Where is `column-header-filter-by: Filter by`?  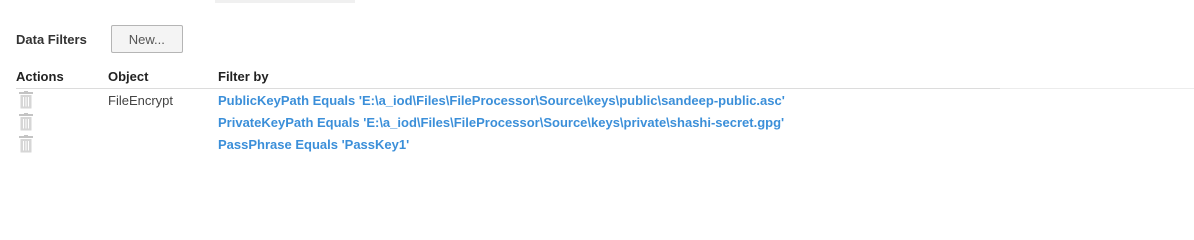
column-header-filter-by: Filter by is located at coordinates (243, 76).